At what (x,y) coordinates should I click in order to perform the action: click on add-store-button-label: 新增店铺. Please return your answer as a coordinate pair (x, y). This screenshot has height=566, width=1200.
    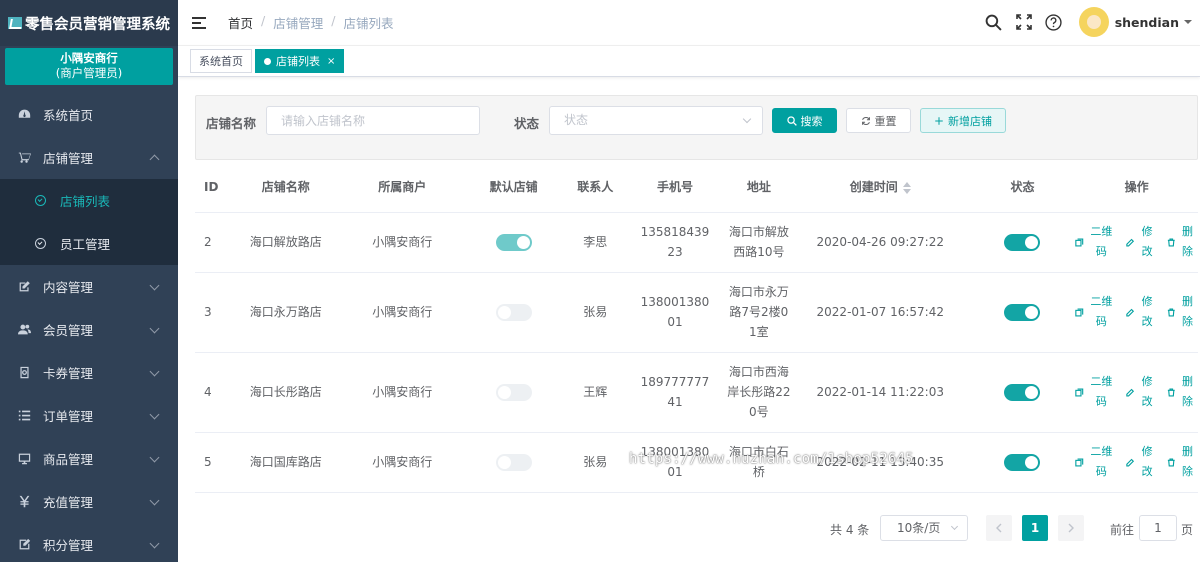
    Looking at the image, I should click on (970, 121).